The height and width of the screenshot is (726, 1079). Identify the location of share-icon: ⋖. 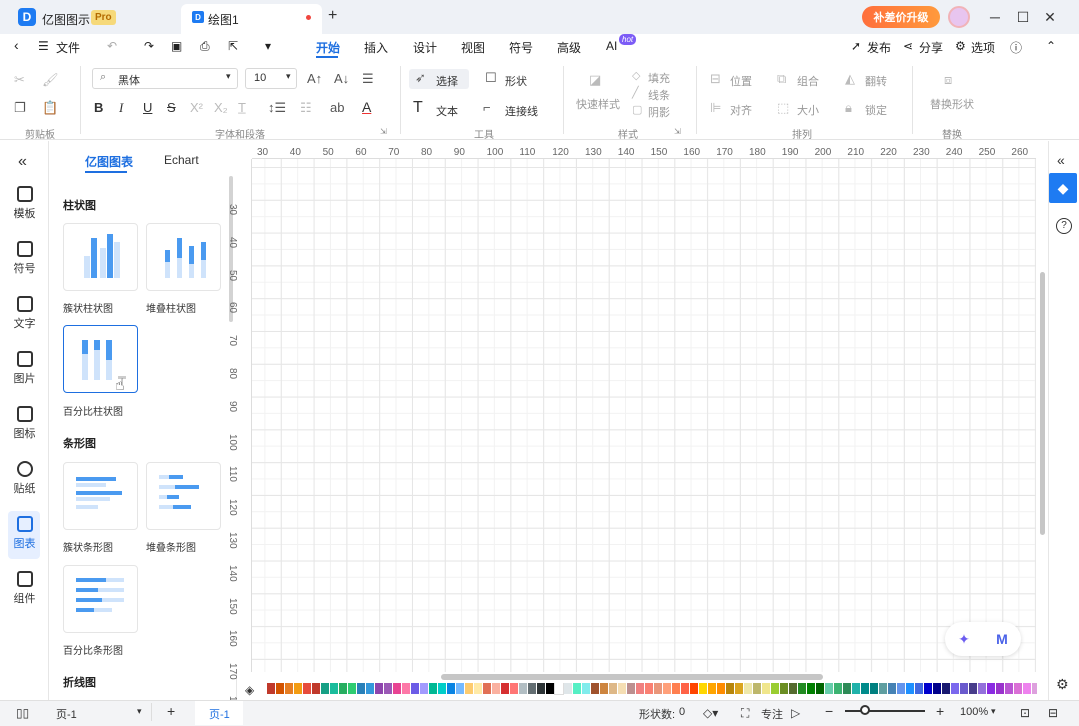
(908, 46).